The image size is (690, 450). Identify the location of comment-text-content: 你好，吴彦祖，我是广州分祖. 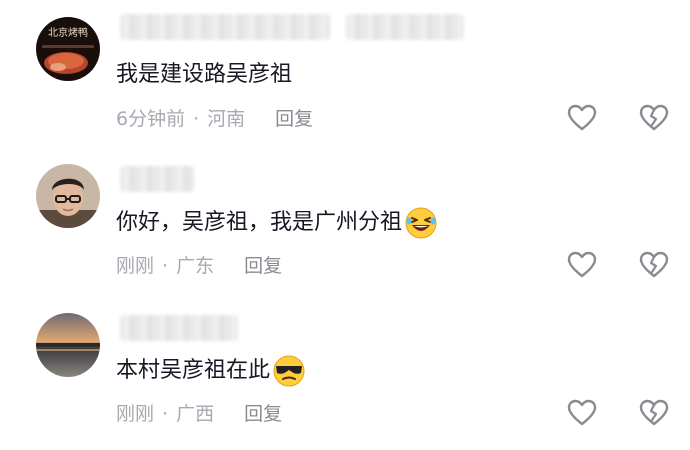
(259, 222).